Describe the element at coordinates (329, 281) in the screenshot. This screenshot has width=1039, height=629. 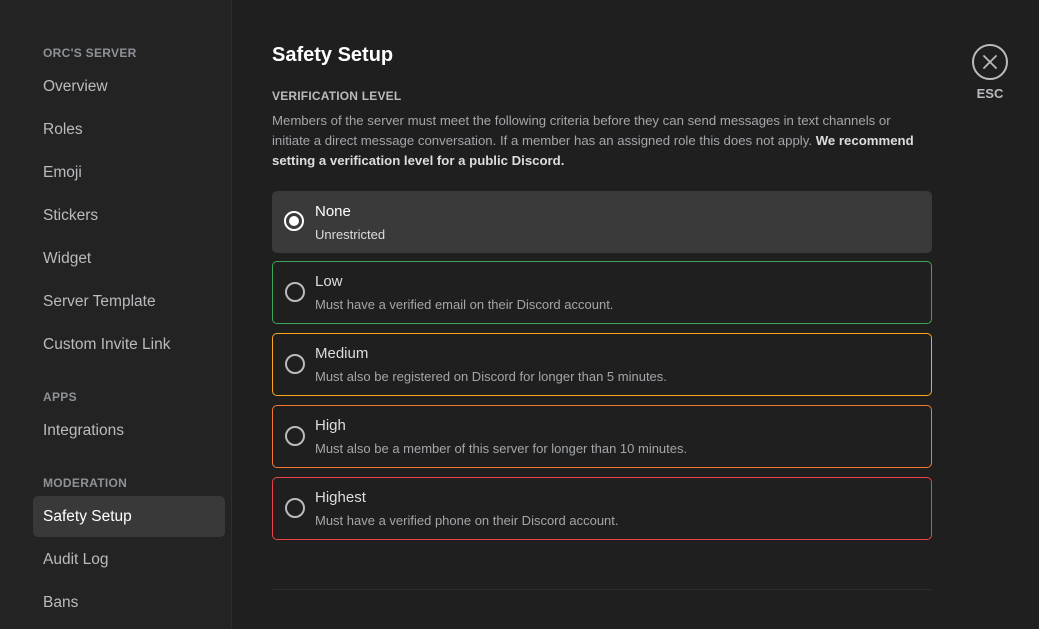
I see `option-title: Low` at that location.